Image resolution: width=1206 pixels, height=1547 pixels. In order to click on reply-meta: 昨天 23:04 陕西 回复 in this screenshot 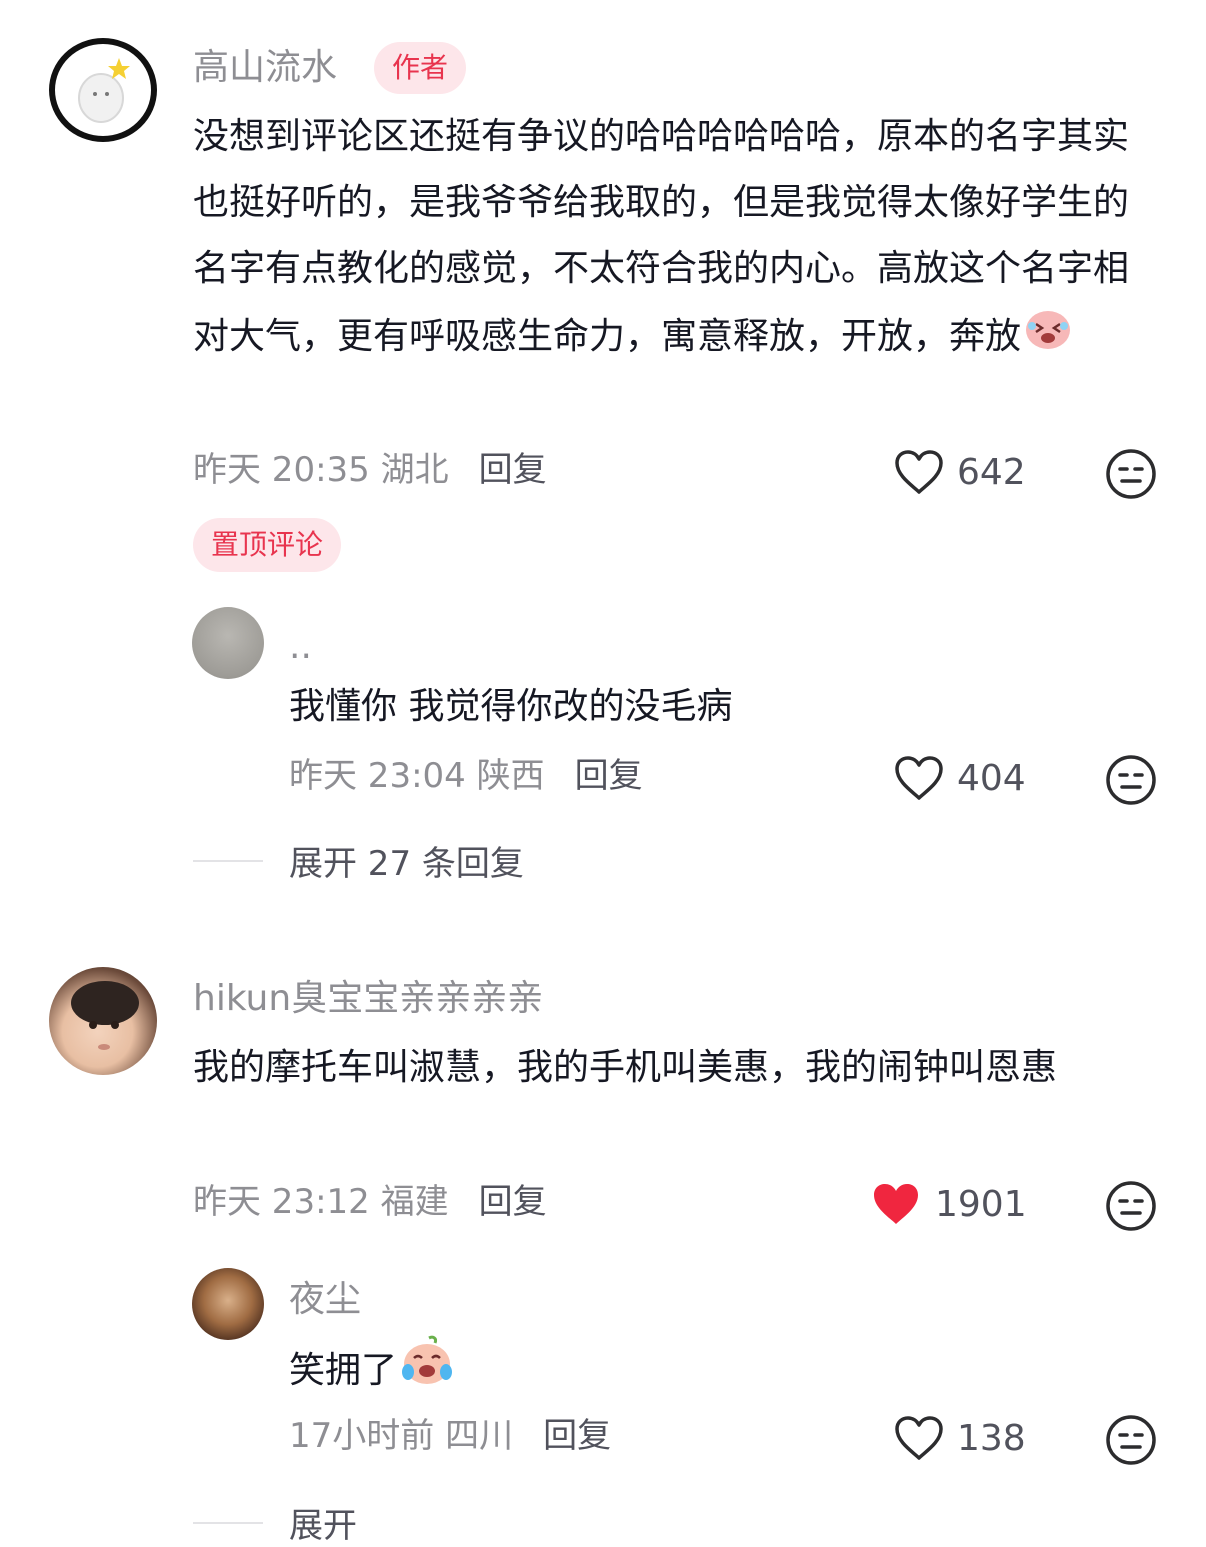, I will do `click(466, 776)`.